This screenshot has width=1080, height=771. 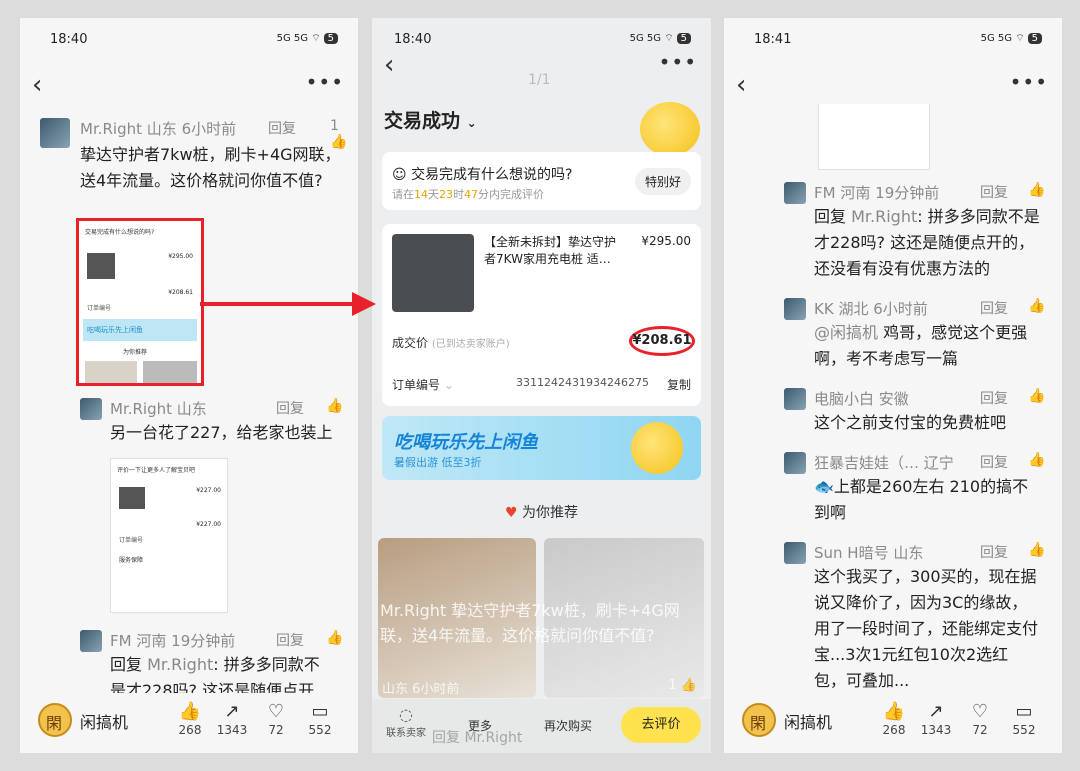 I want to click on comment-body: 🐟上都是260左右 210的搞不到啊, so click(x=921, y=499).